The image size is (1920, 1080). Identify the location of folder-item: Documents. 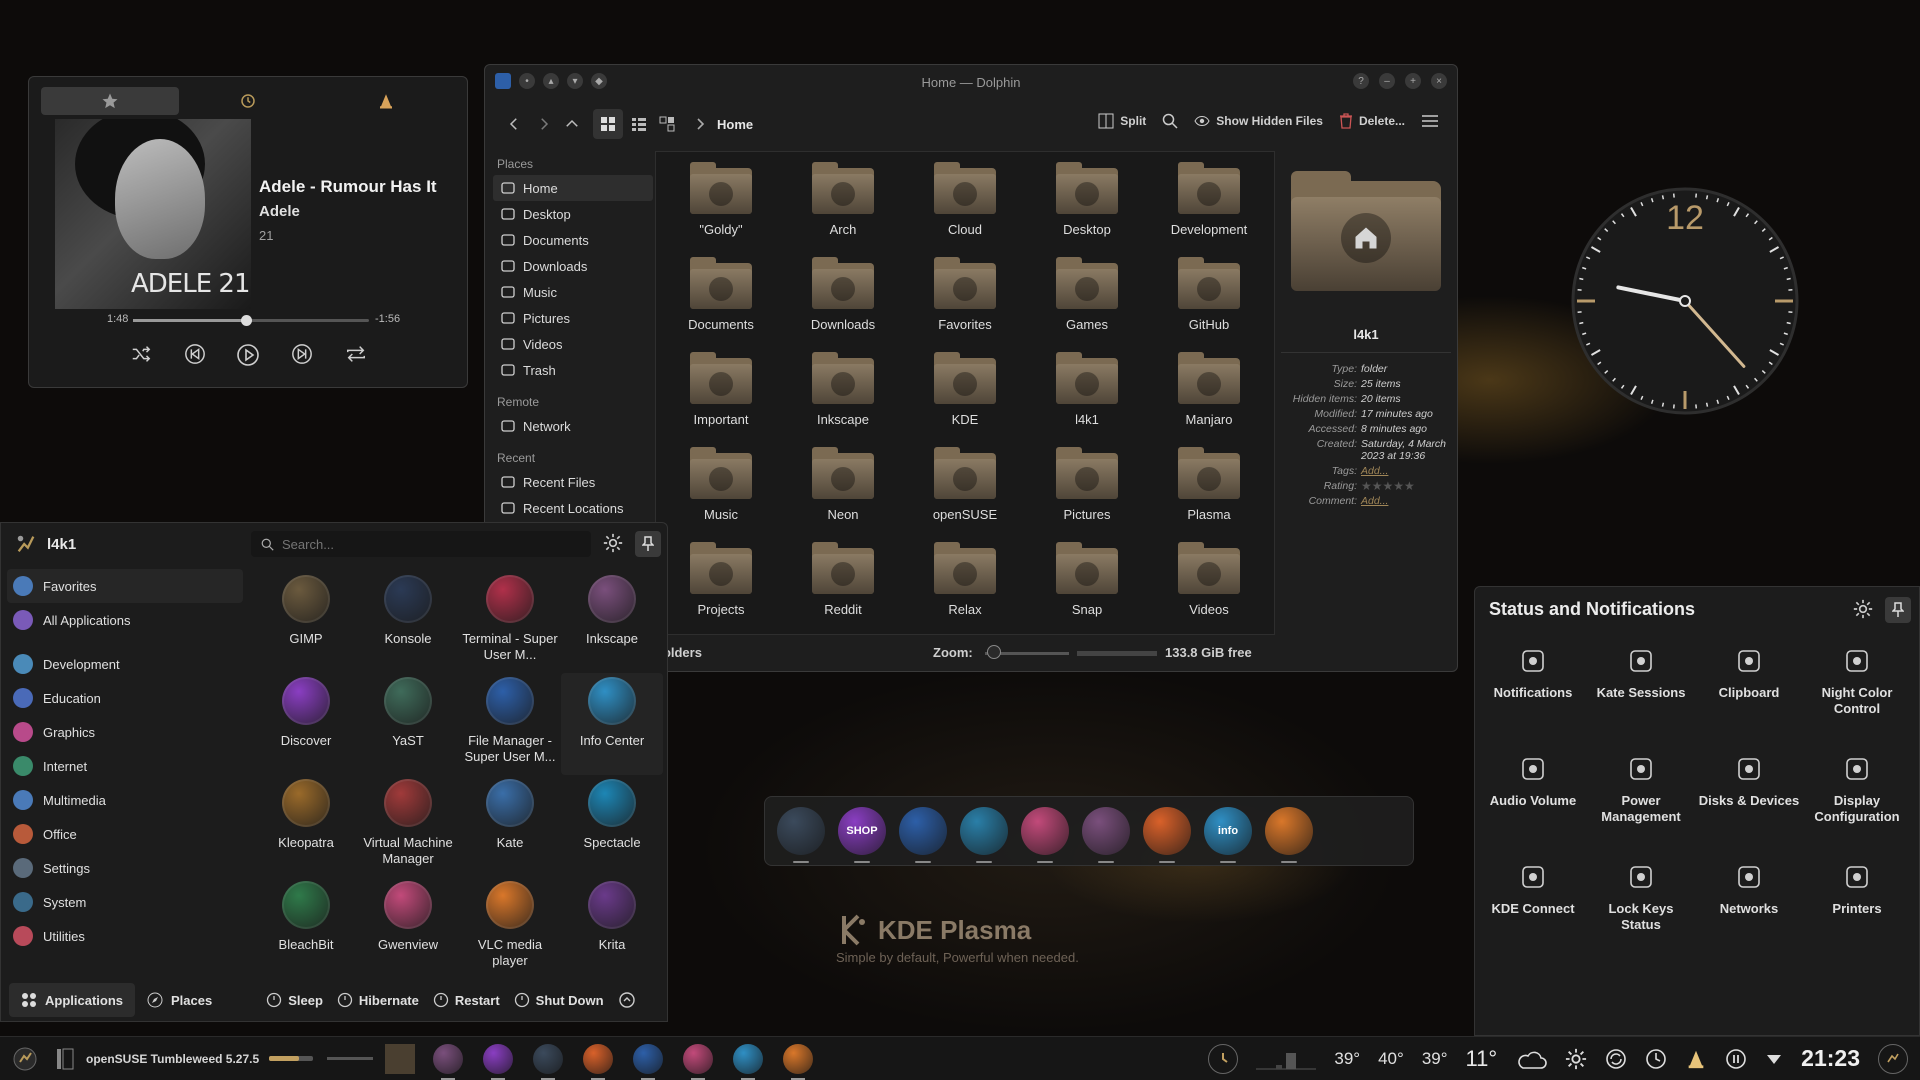
(721, 304).